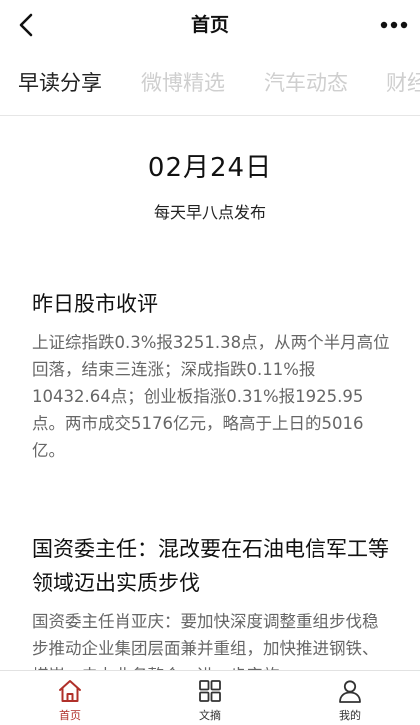 Image resolution: width=420 pixels, height=725 pixels. What do you see at coordinates (350, 691) in the screenshot?
I see `user-icon` at bounding box center [350, 691].